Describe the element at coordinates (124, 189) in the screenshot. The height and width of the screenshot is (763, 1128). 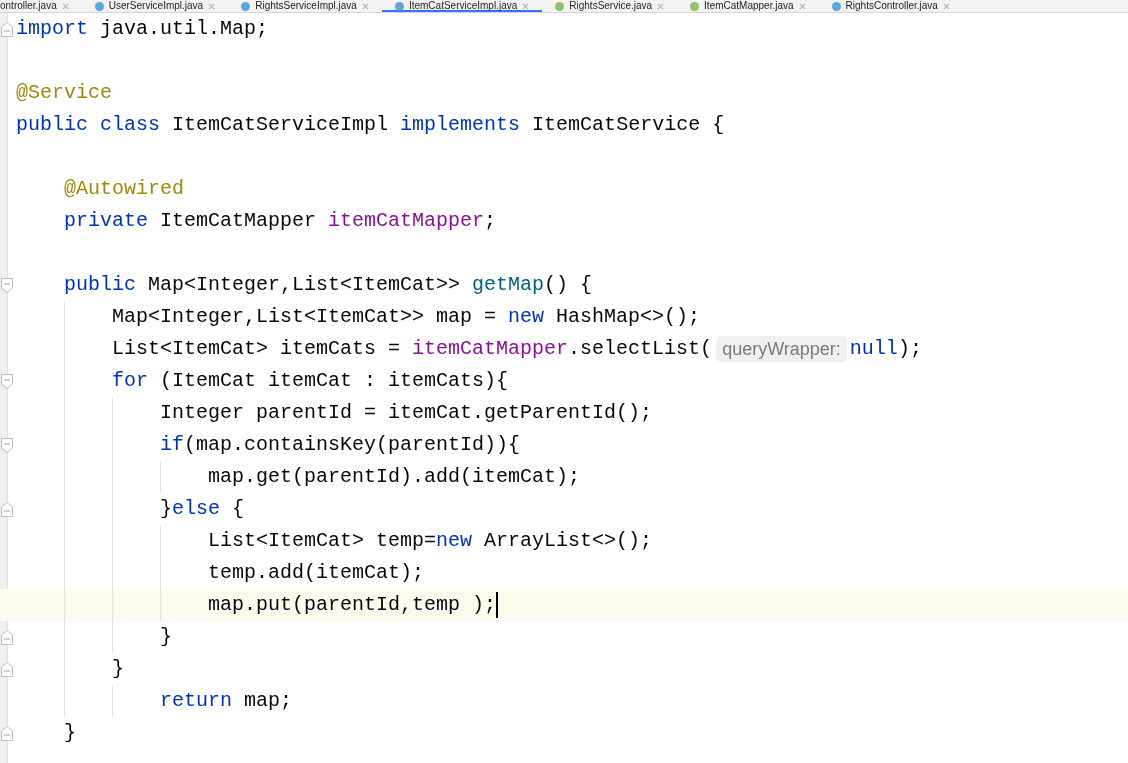
I see `code-line: @Autowired` at that location.